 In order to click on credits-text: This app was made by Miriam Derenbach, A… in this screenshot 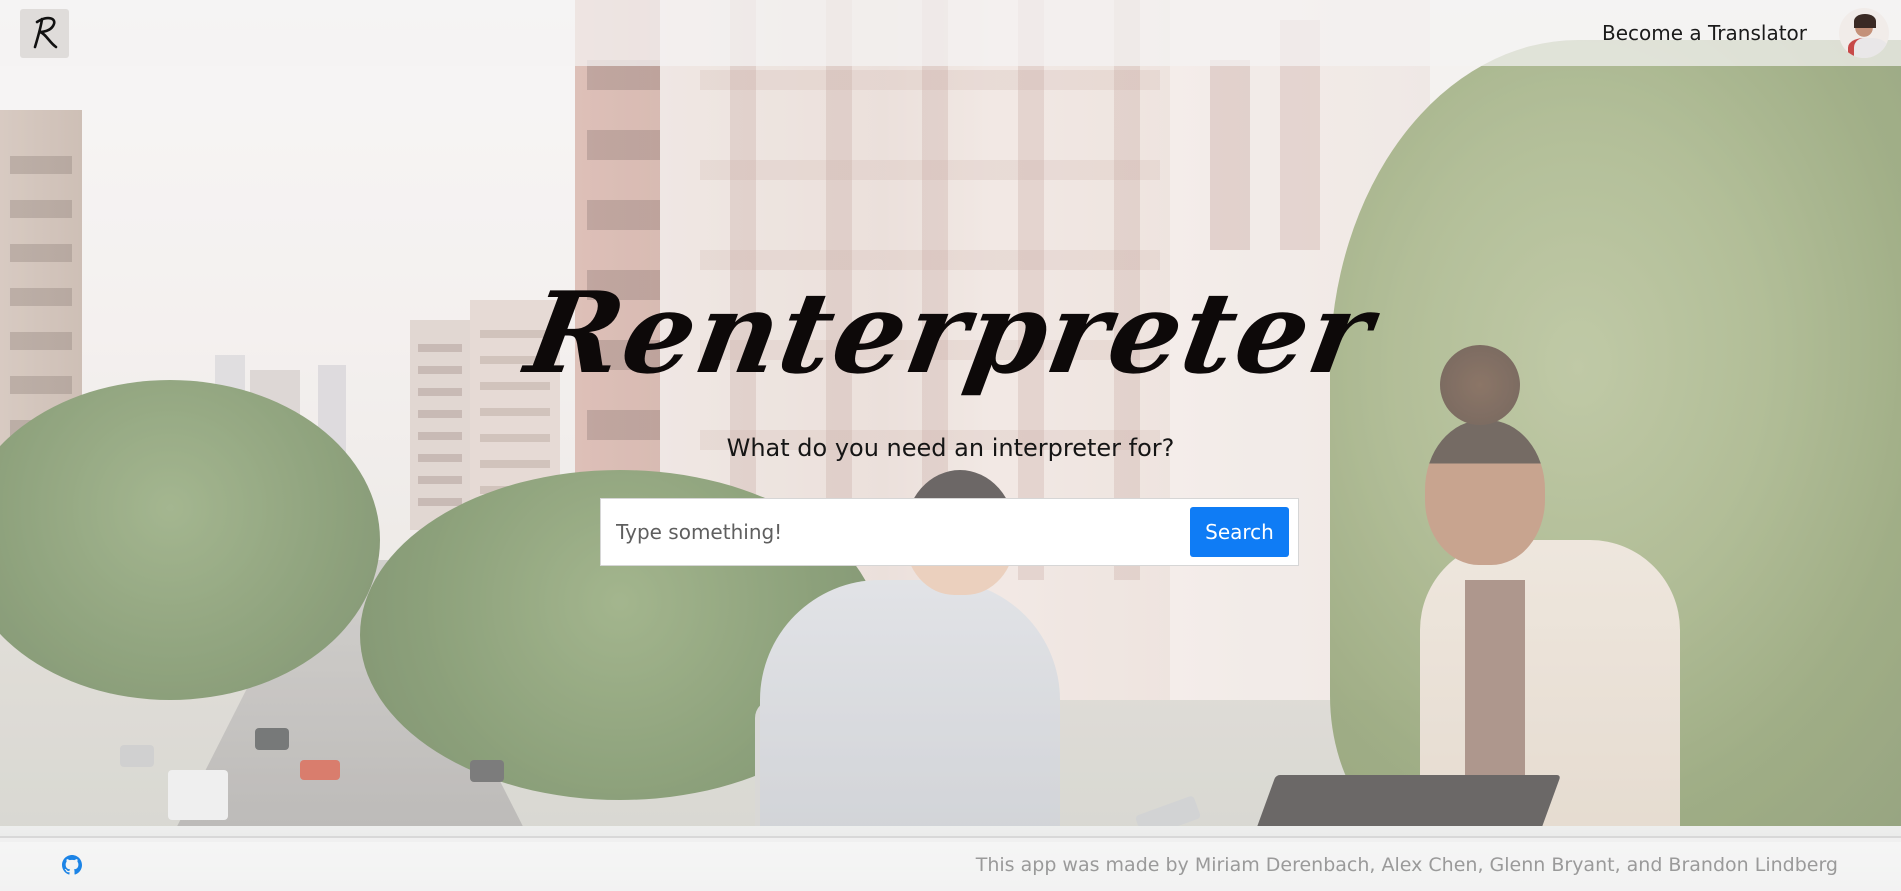, I will do `click(1406, 864)`.